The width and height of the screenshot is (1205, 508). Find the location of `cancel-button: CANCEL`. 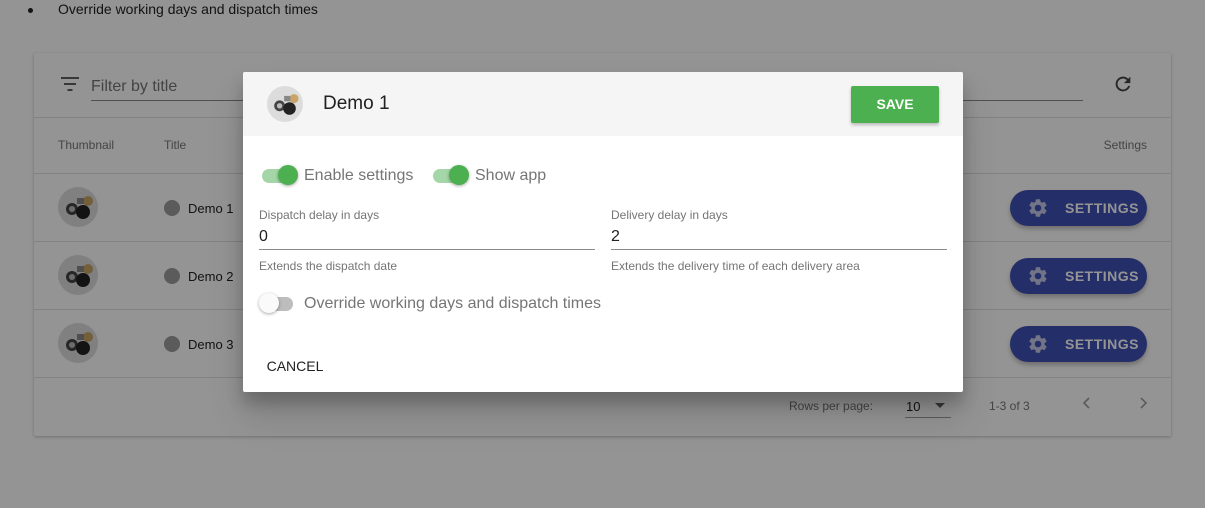

cancel-button: CANCEL is located at coordinates (295, 366).